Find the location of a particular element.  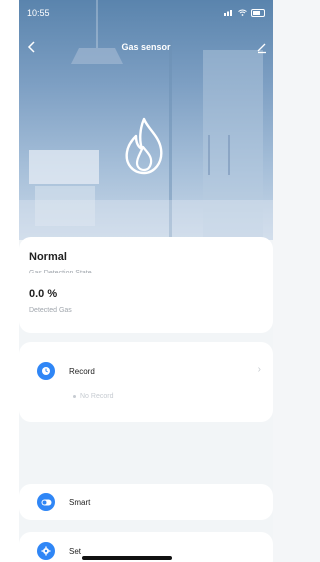

bullet-dot is located at coordinates (74, 396).